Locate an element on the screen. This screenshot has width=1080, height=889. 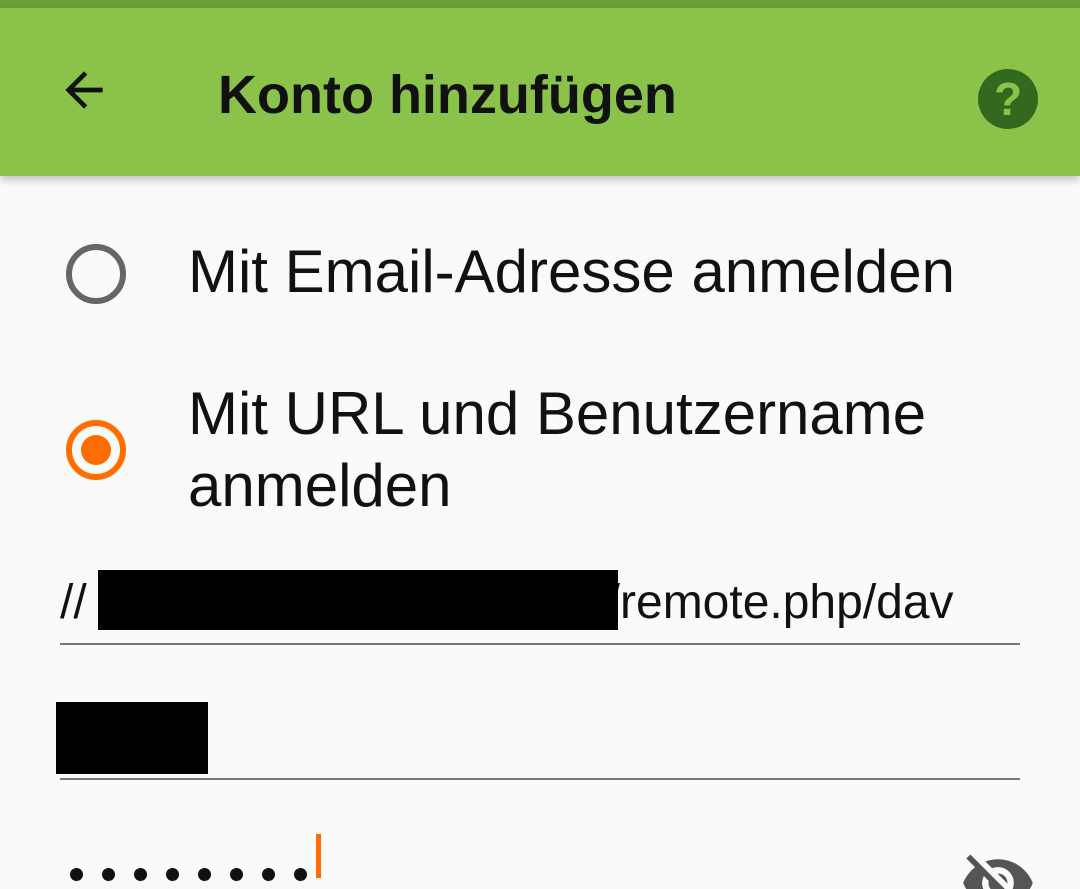
base-url-field: // /remote.php/dav is located at coordinates (540, 607).